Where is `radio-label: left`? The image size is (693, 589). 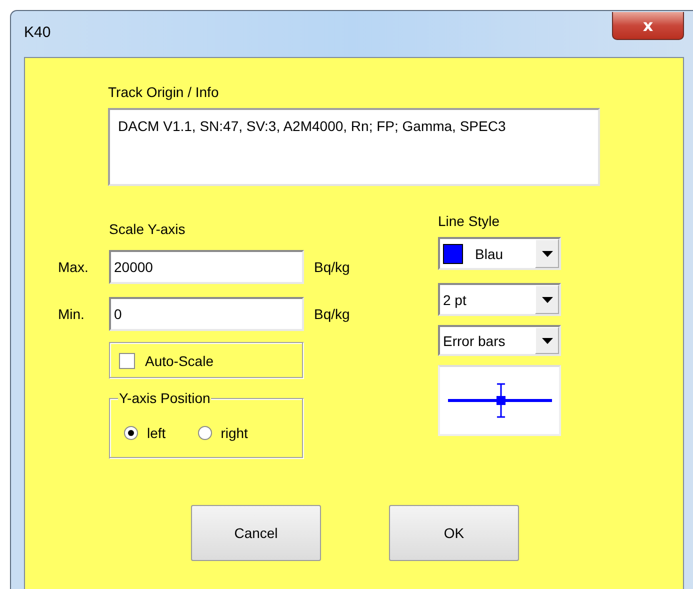
radio-label: left is located at coordinates (156, 432).